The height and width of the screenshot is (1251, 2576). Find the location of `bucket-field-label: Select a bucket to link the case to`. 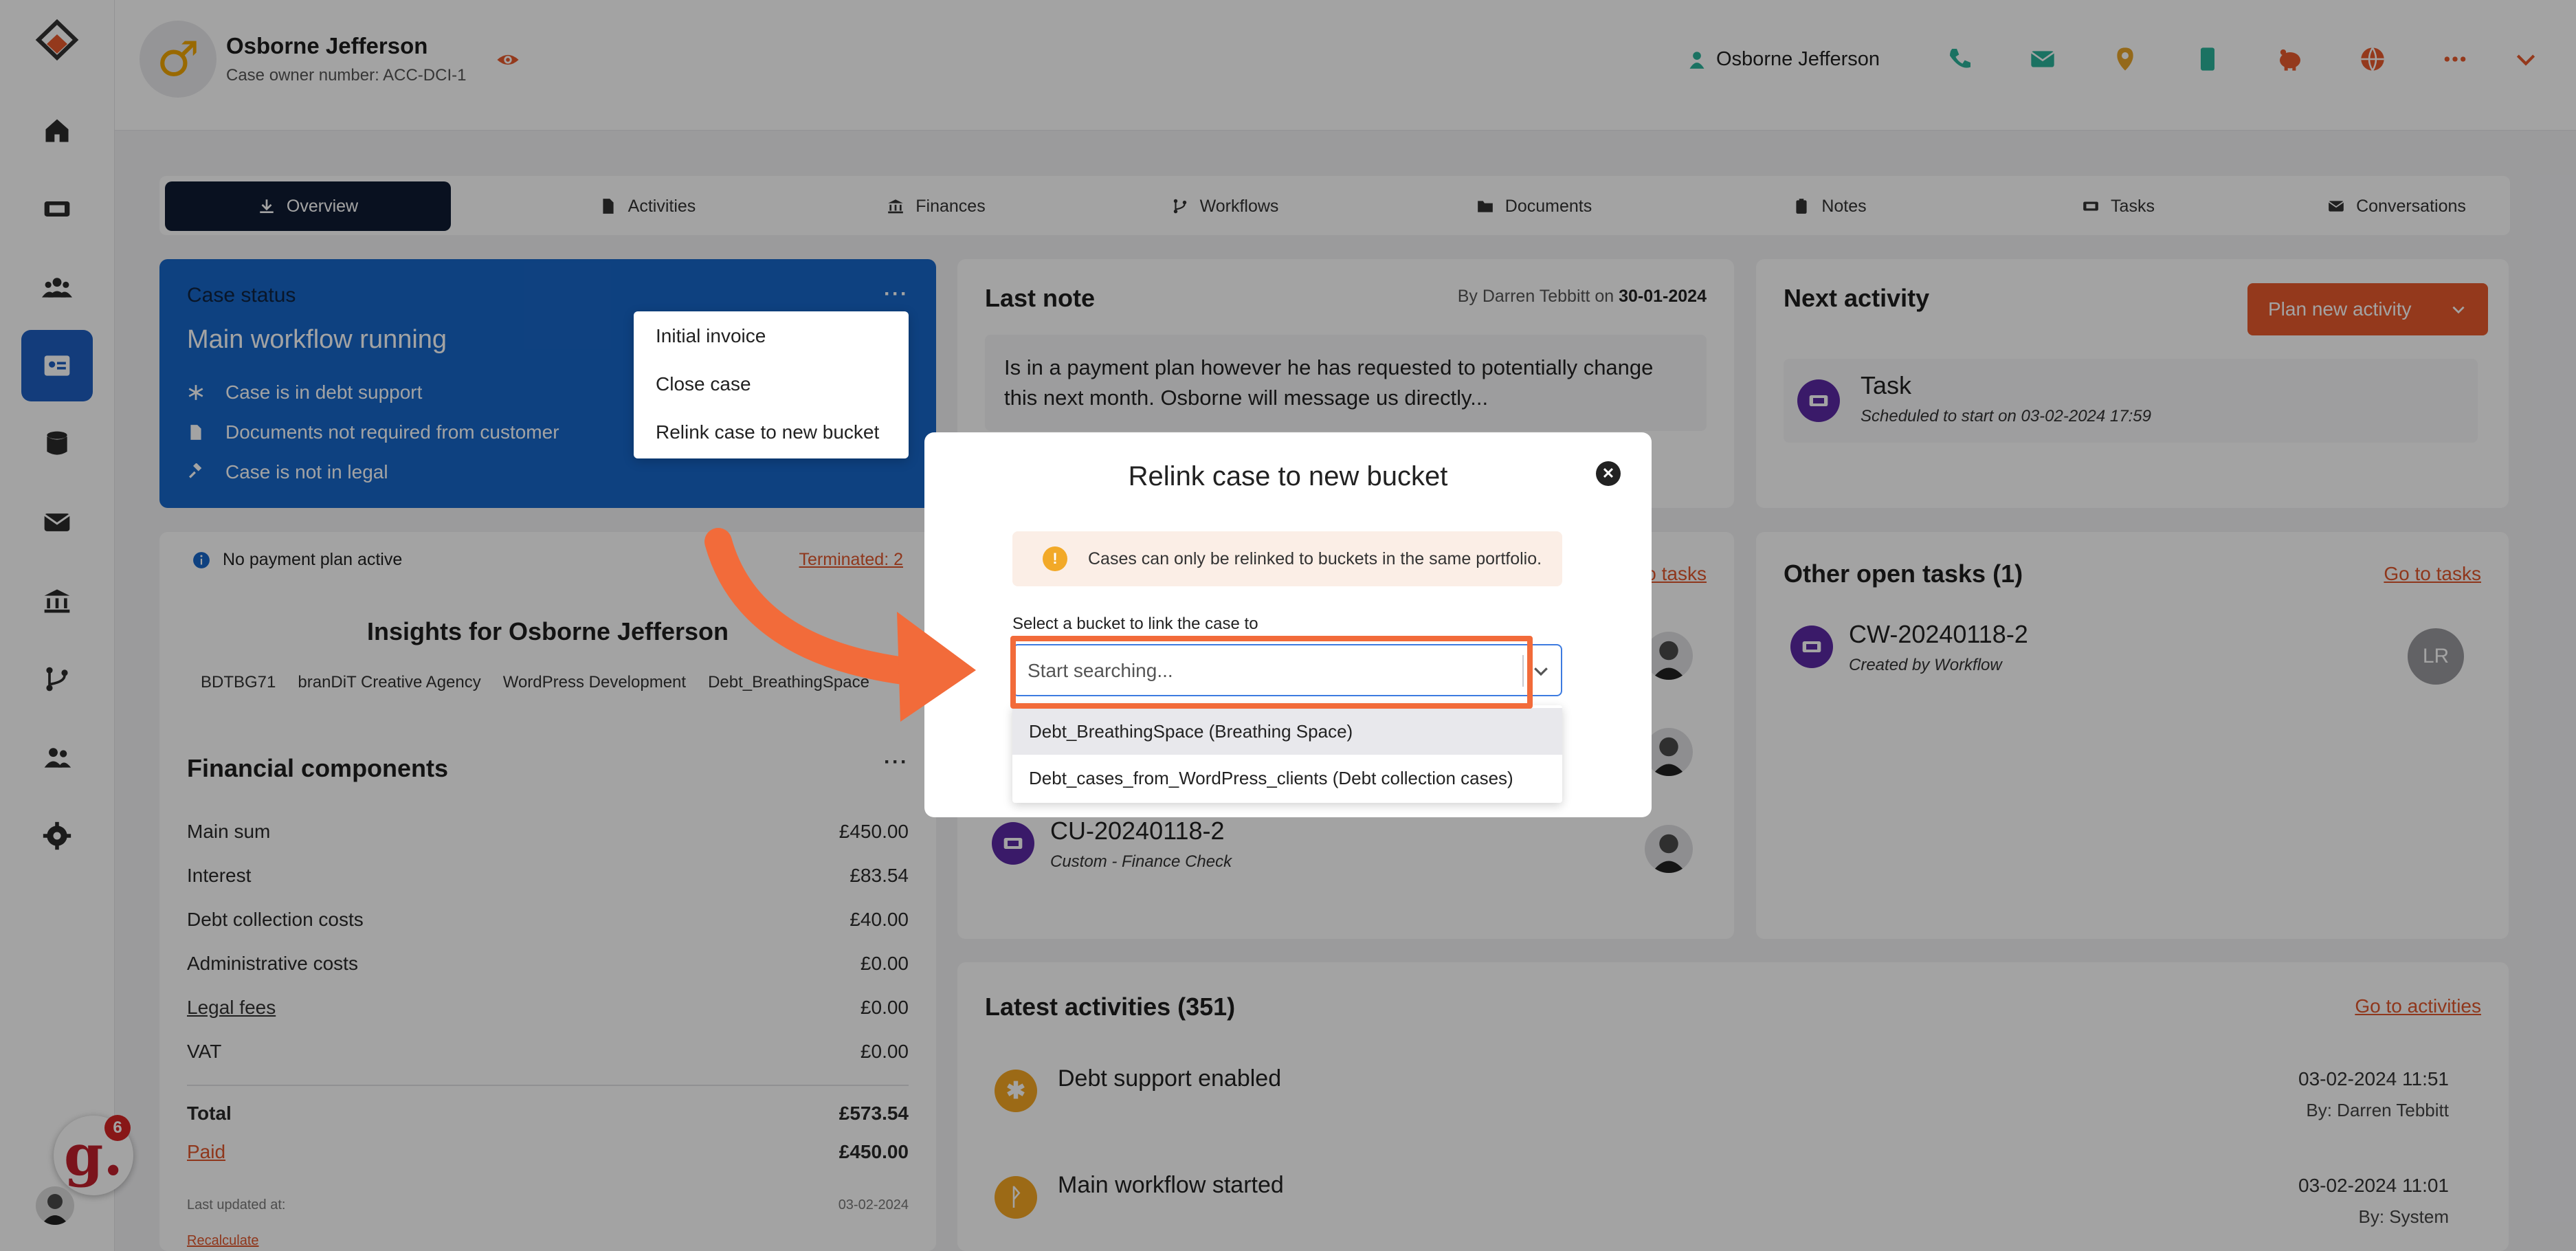

bucket-field-label: Select a bucket to link the case to is located at coordinates (1135, 624).